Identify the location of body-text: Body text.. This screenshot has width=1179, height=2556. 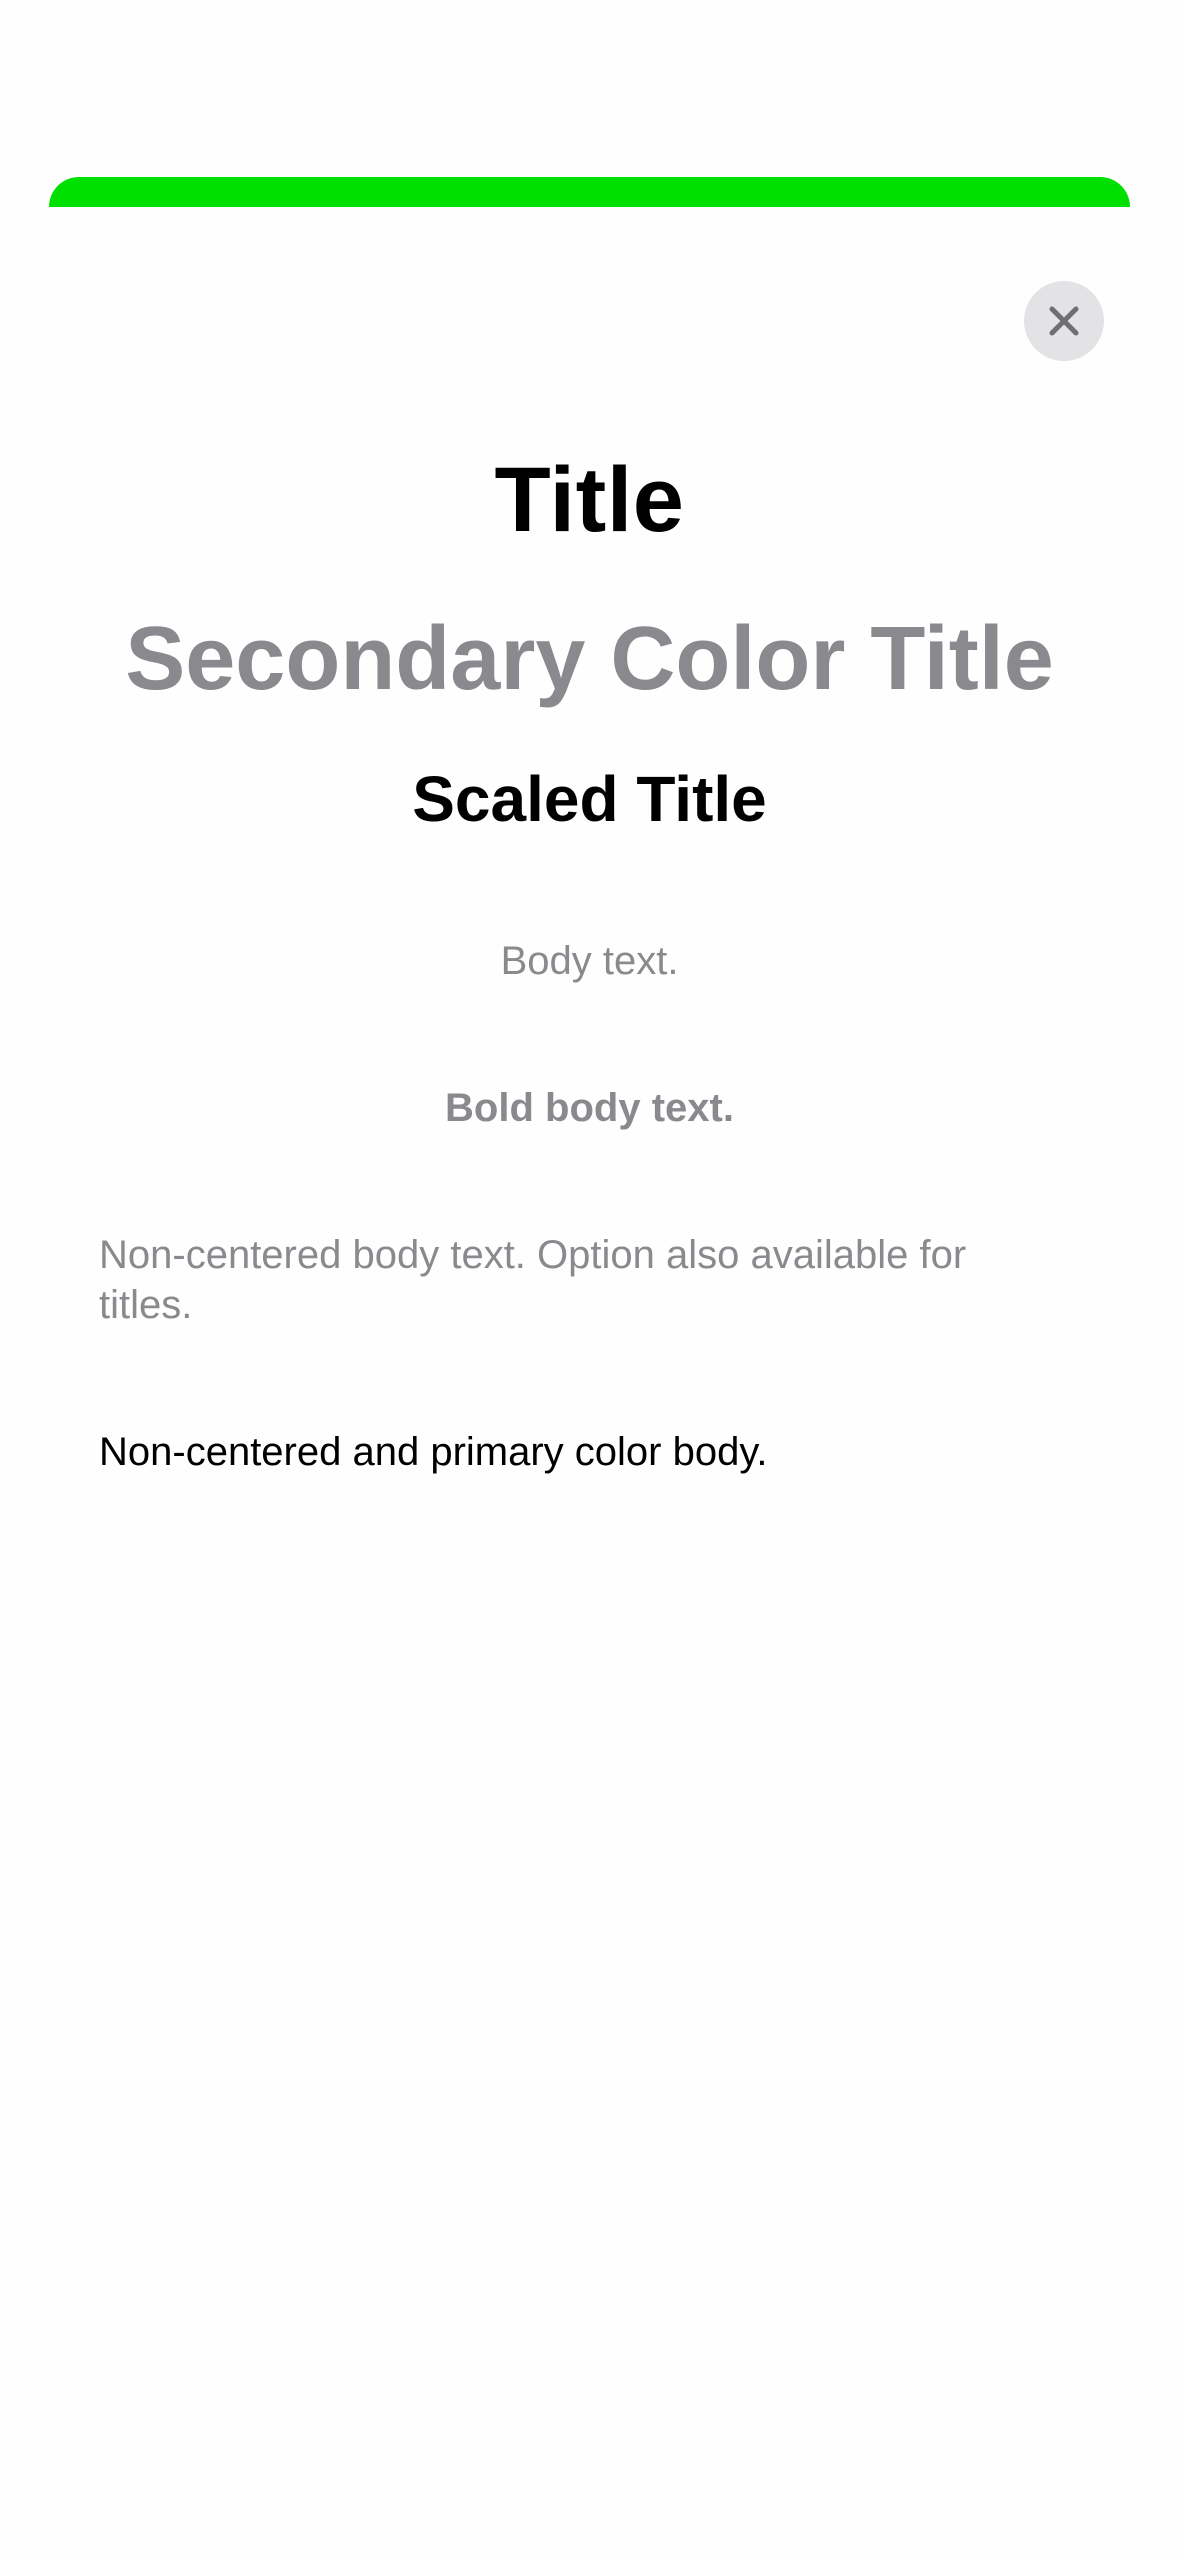
(589, 961).